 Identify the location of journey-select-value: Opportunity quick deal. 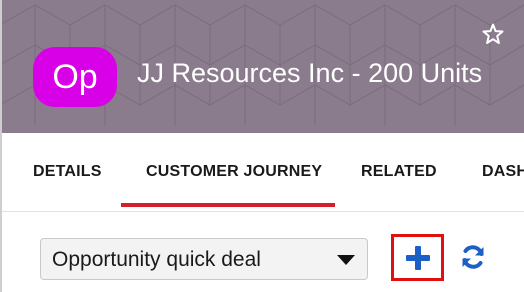
(156, 259).